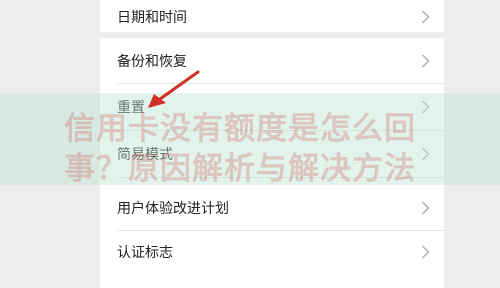  I want to click on settings-item-certification: 认证标志, so click(272, 251).